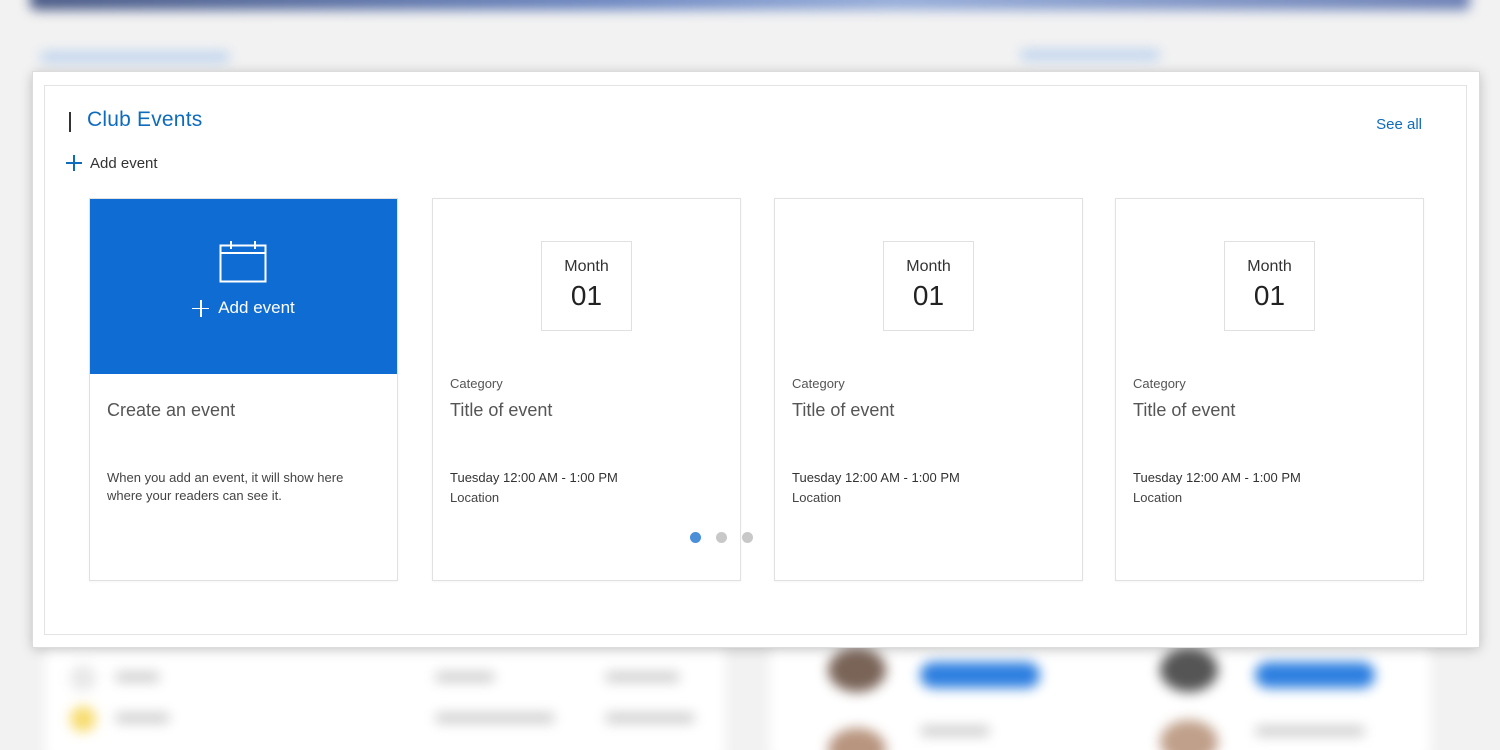 The image size is (1500, 750). I want to click on background-list-panel, so click(385, 695).